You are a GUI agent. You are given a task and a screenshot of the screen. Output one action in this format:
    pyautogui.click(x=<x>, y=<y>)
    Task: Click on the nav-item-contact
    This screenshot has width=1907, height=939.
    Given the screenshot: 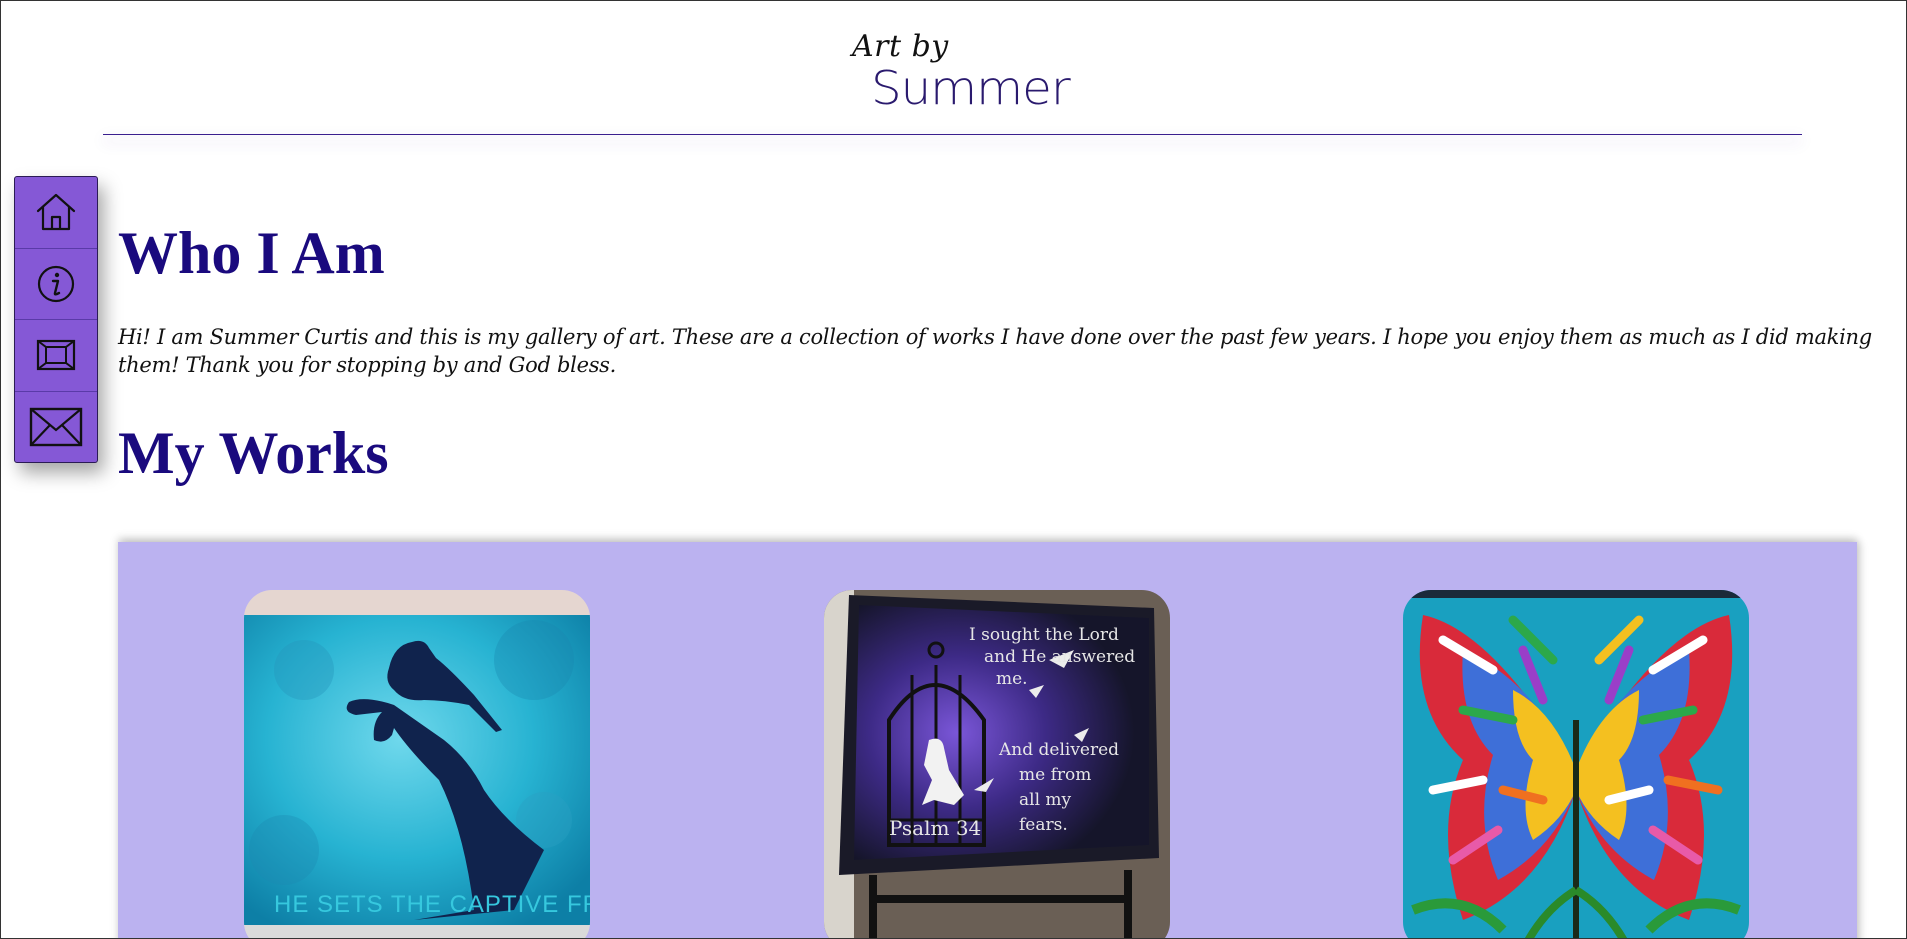 What is the action you would take?
    pyautogui.click(x=56, y=427)
    